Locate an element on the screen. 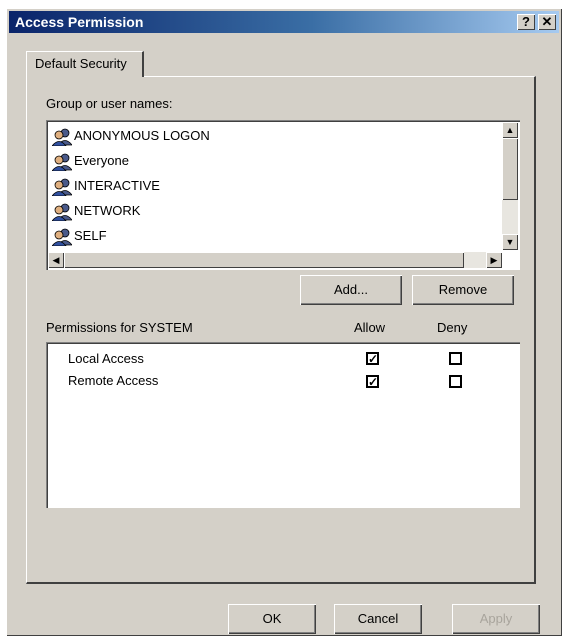 This screenshot has width=567, height=642. tab-default-security: Default Security is located at coordinates (85, 64).